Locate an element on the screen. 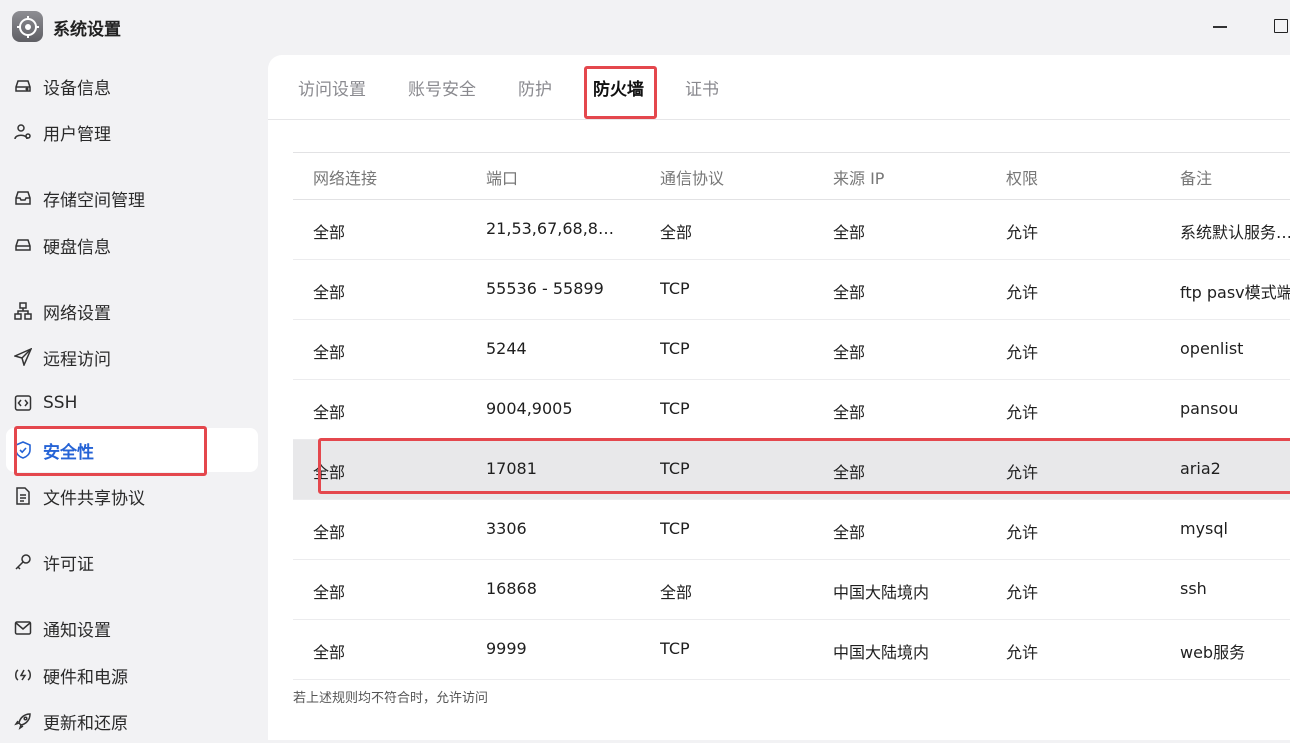 This screenshot has width=1290, height=743. network-icon is located at coordinates (23, 311).